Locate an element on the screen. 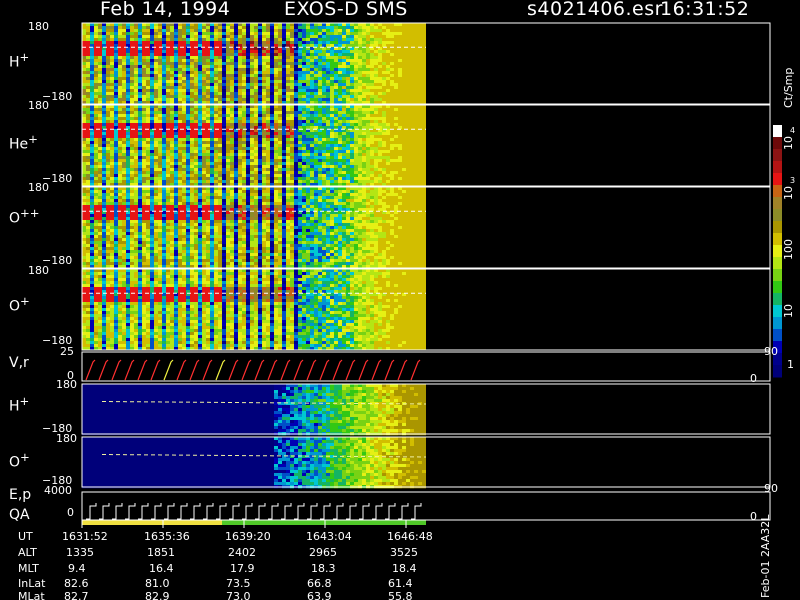 This screenshot has width=800, height=600. ephemeris-cell: 73.0 is located at coordinates (238, 595).